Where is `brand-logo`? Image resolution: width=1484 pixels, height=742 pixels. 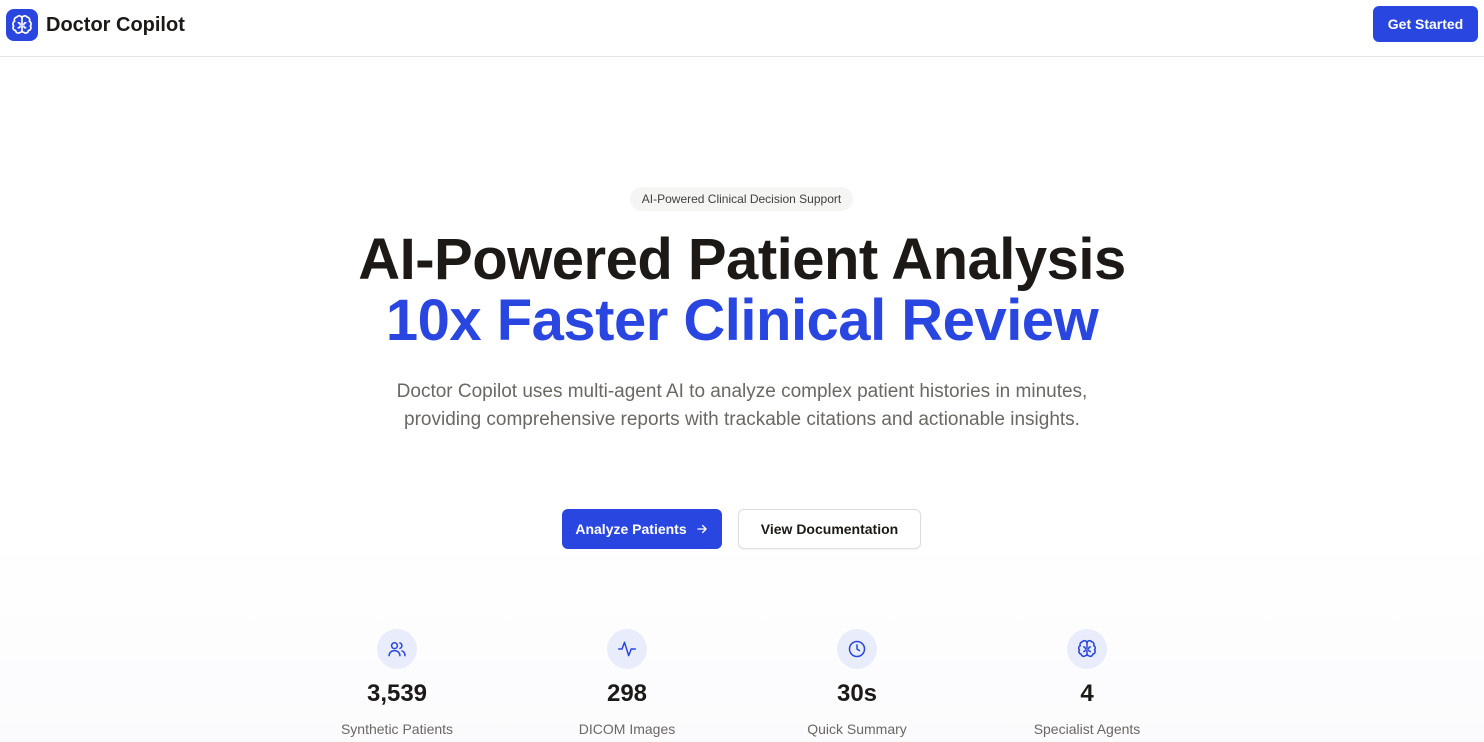
brand-logo is located at coordinates (22, 25).